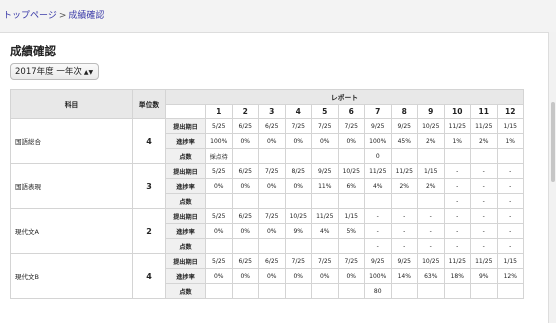 The image size is (556, 323). I want to click on row-label-due: 提出期日, so click(185, 171).